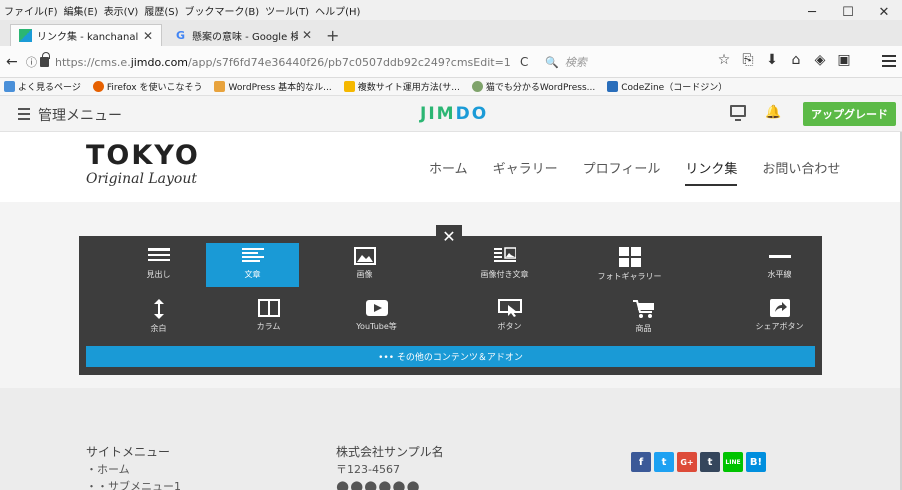 Image resolution: width=902 pixels, height=490 pixels. I want to click on footer-menu-title: サイトメニュー, so click(128, 452).